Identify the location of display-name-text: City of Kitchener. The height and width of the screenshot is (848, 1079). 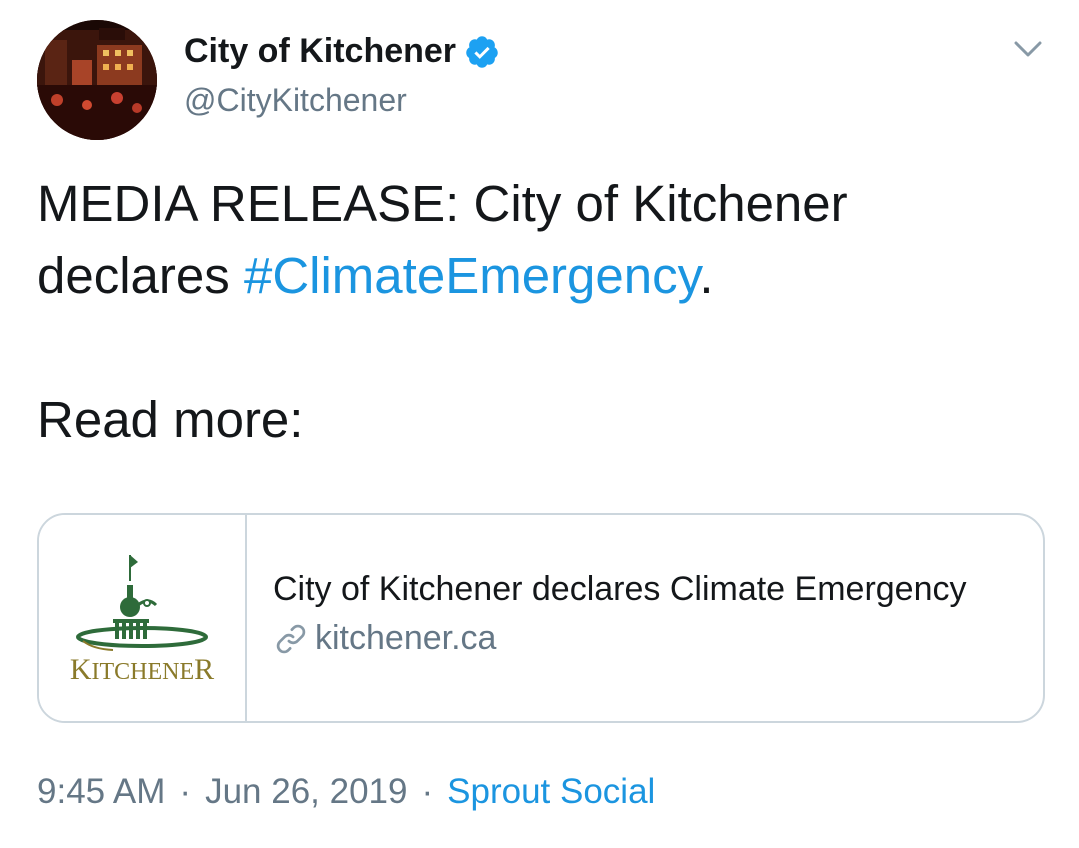
(320, 51).